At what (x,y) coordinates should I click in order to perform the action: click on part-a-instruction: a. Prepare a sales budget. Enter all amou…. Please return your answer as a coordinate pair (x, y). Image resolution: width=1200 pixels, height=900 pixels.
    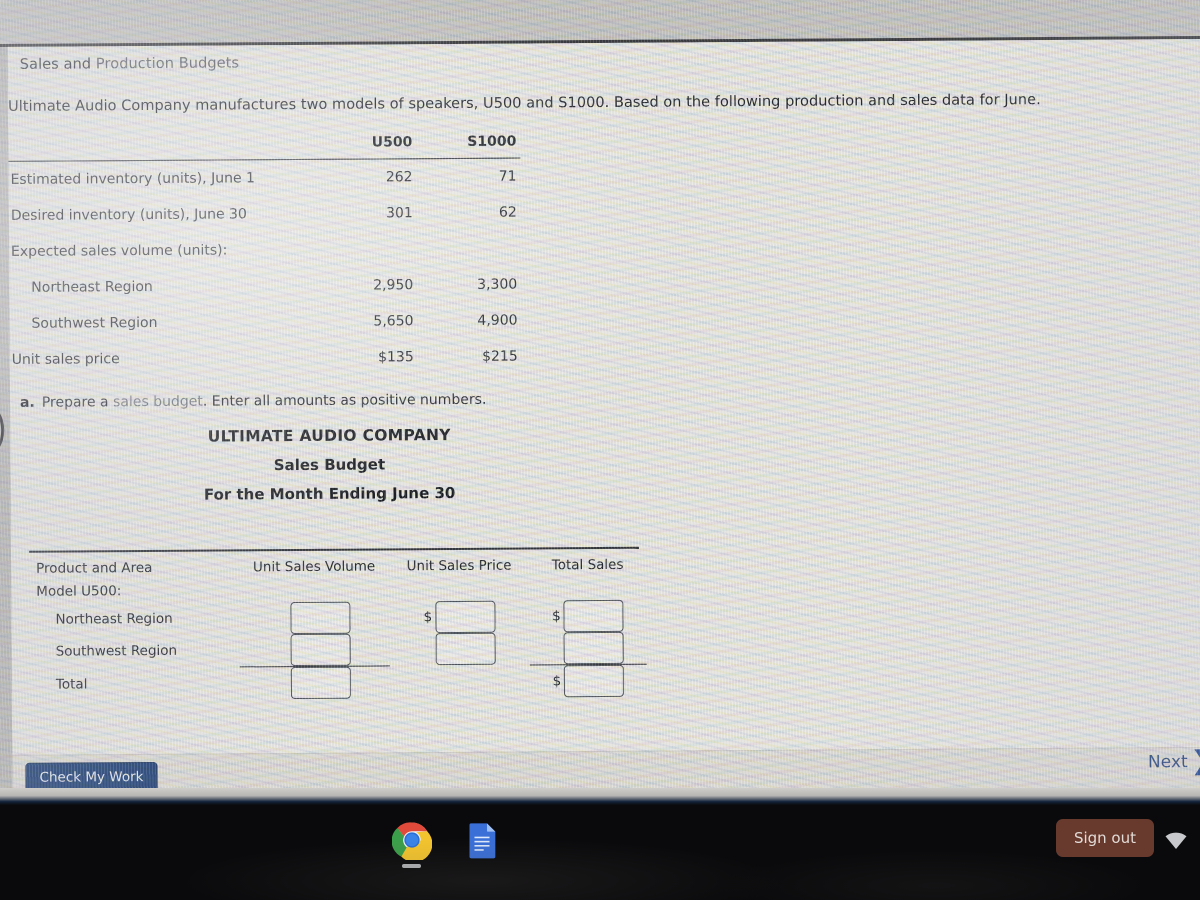
    Looking at the image, I should click on (253, 401).